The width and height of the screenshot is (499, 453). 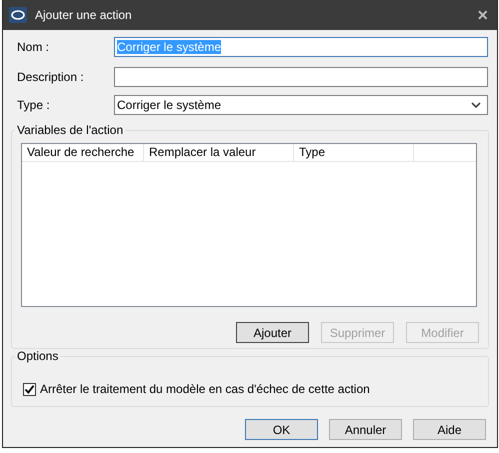 What do you see at coordinates (18, 15) in the screenshot?
I see `app-icon` at bounding box center [18, 15].